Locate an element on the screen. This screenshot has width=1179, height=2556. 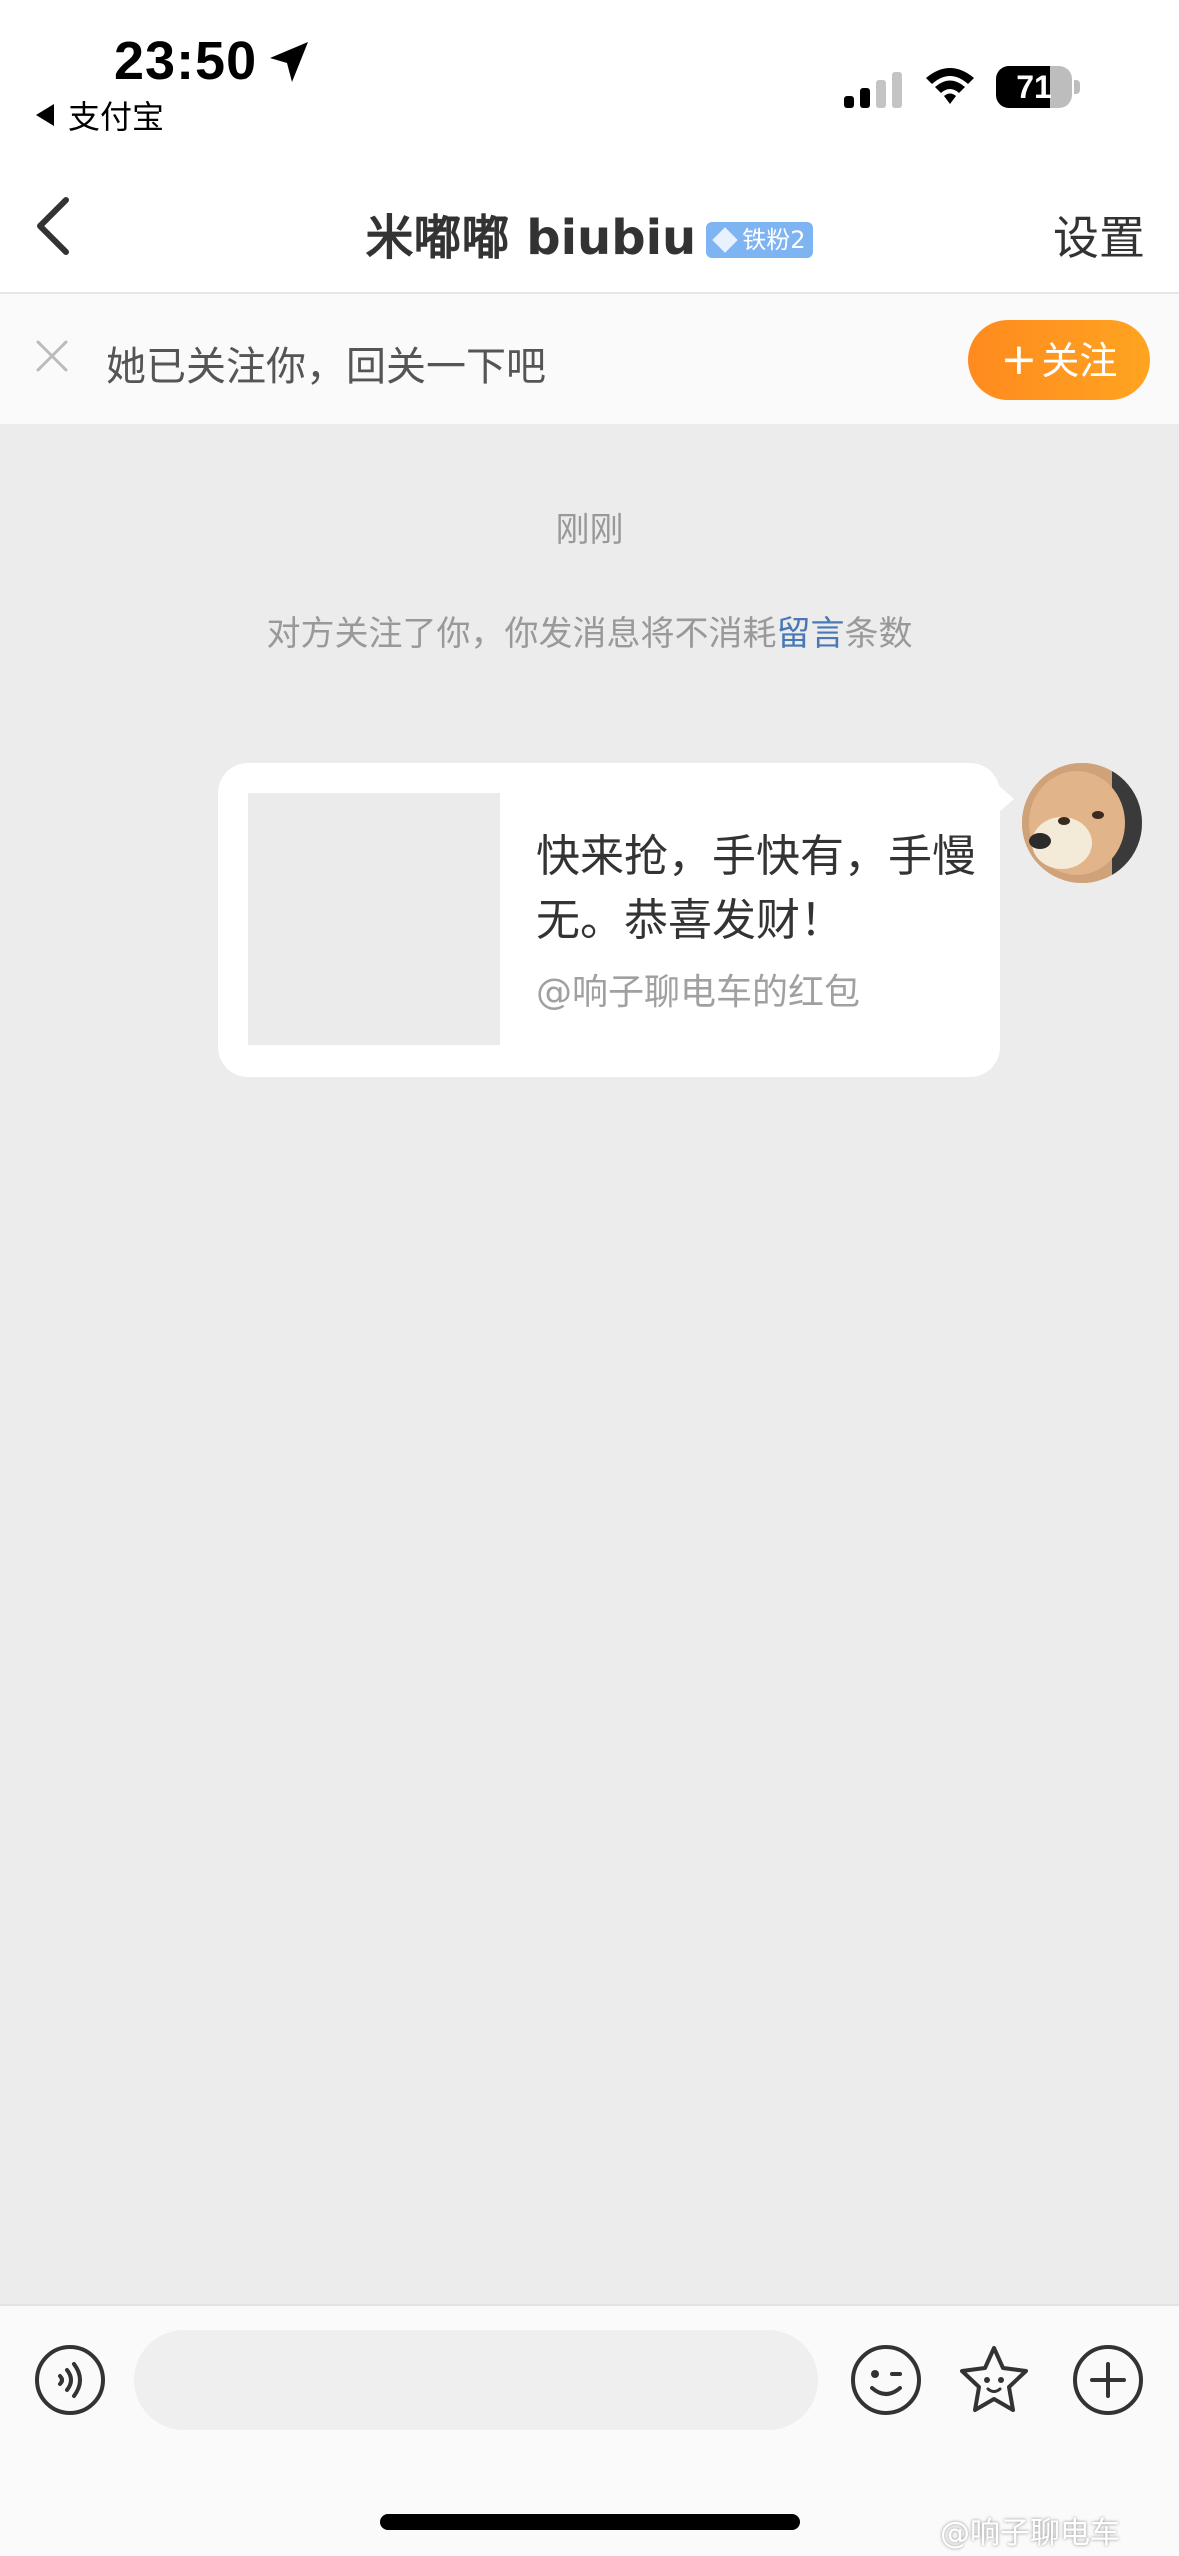
avatar is located at coordinates (1082, 823).